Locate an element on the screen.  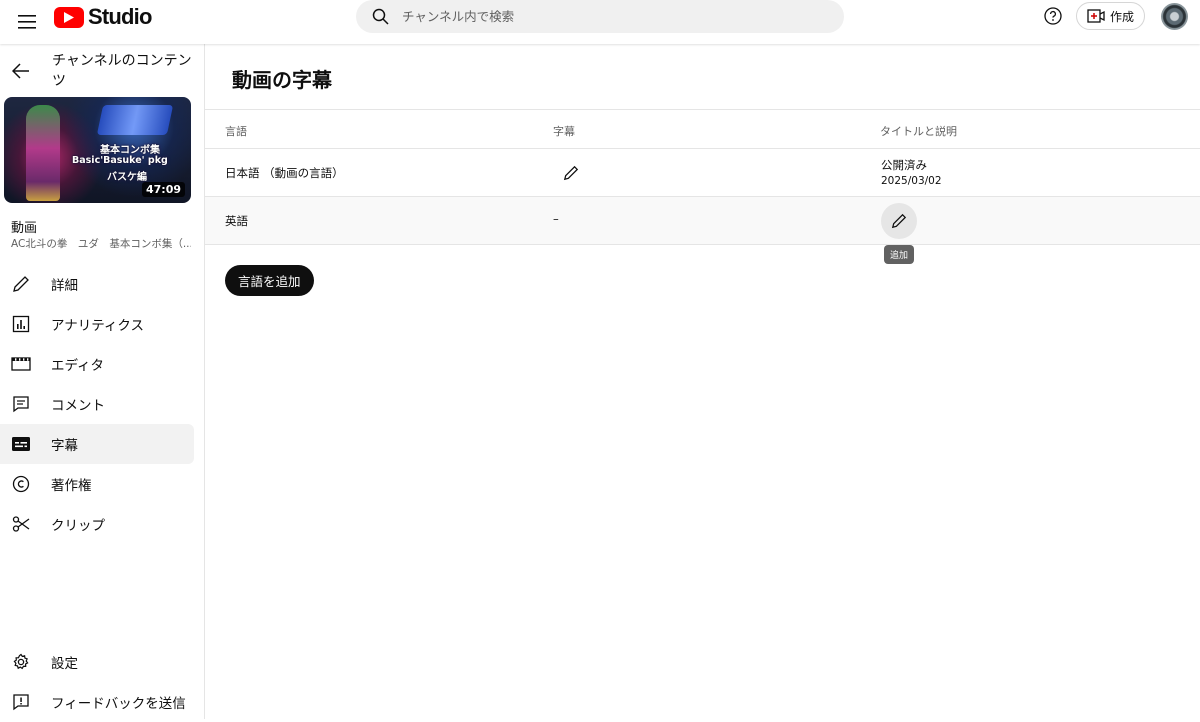
table-header: 言語 字幕 タイトルと説明 is located at coordinates (702, 129).